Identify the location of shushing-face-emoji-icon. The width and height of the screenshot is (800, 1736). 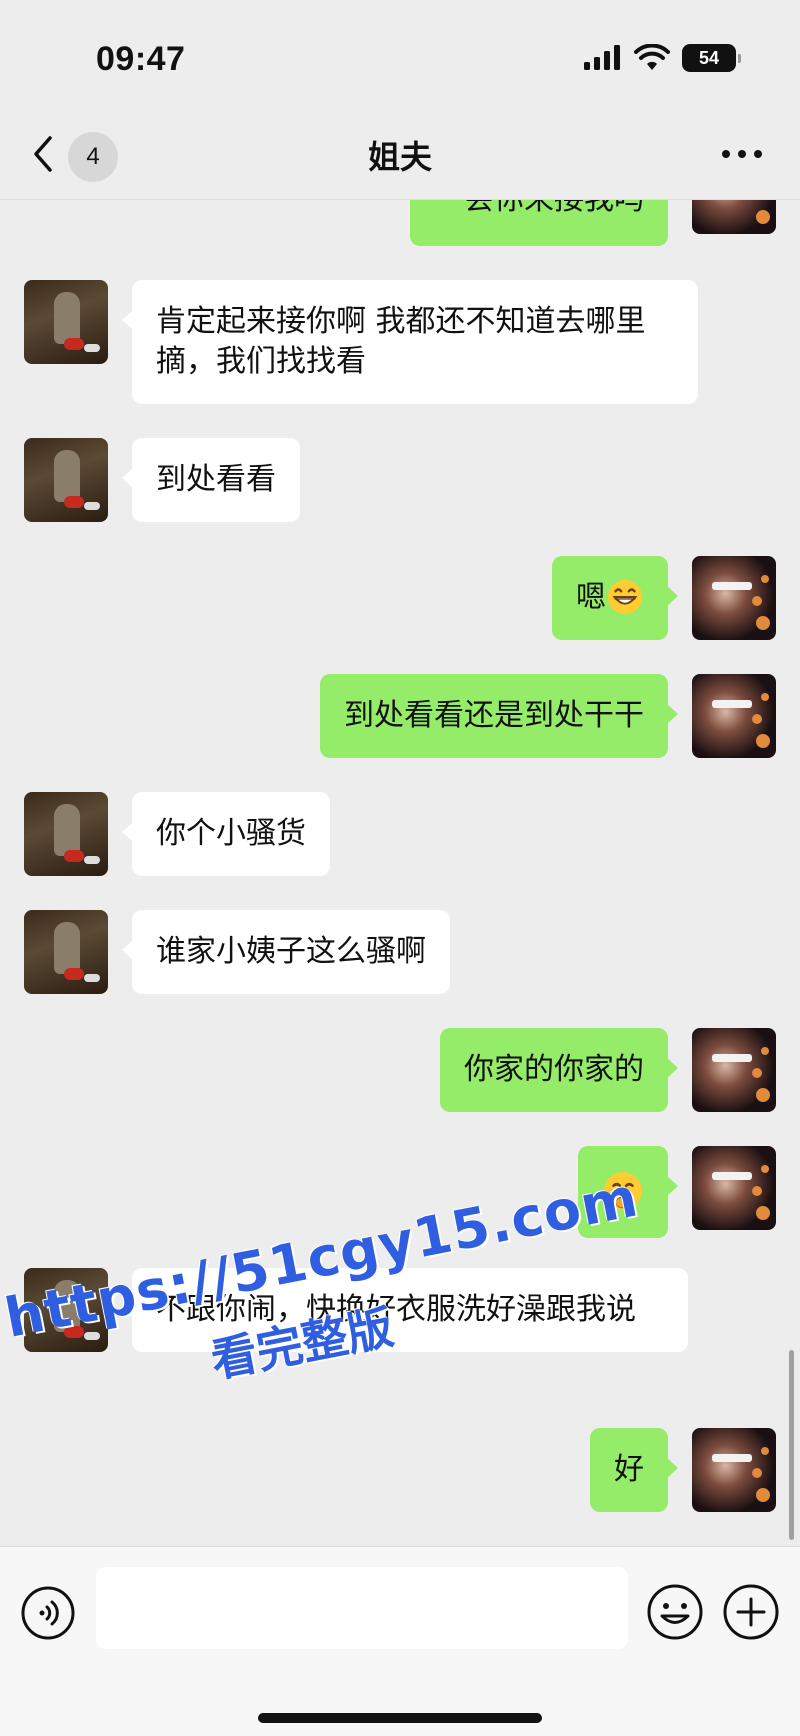
(623, 1190).